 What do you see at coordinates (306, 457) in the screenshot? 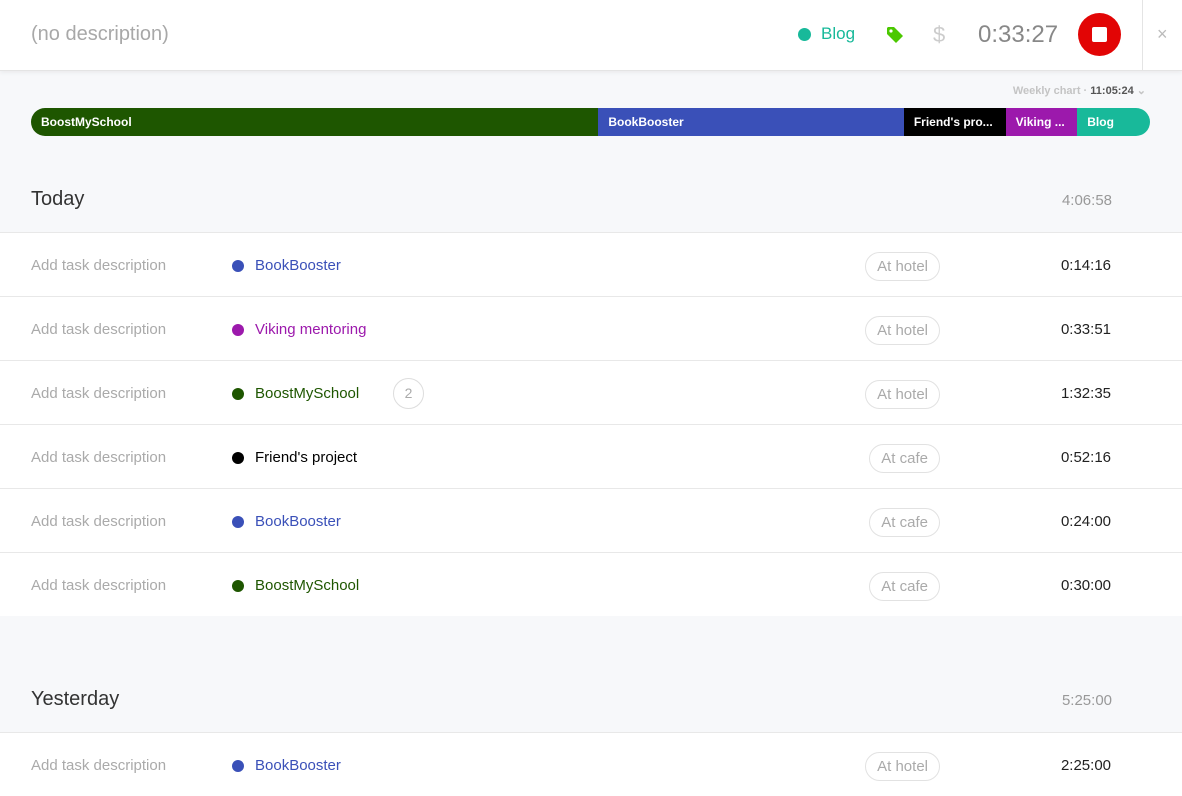
I see `project-name: Friend's project` at bounding box center [306, 457].